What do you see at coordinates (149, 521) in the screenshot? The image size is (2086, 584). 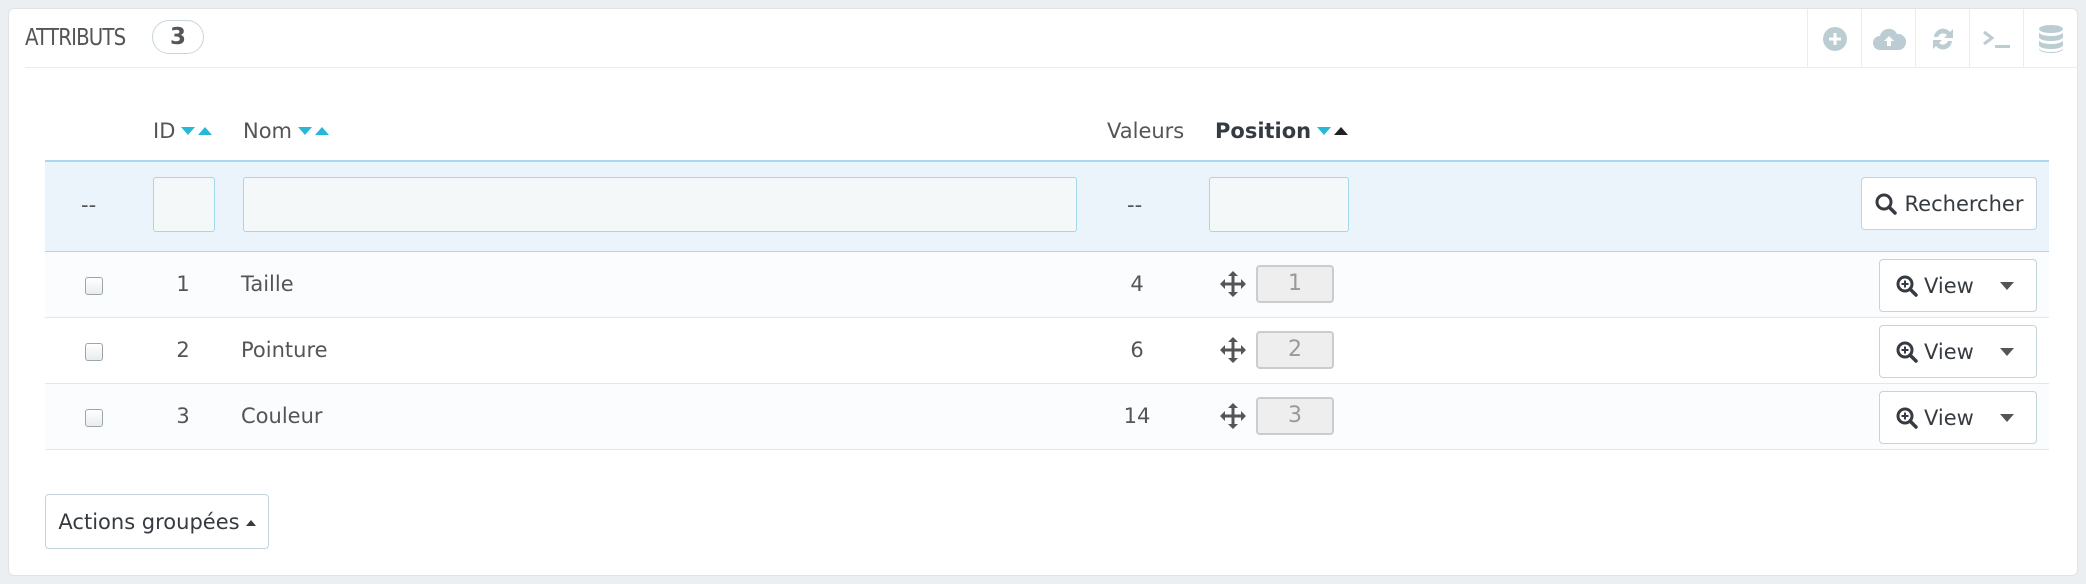 I see `bulk-actions-label: Actions groupées` at bounding box center [149, 521].